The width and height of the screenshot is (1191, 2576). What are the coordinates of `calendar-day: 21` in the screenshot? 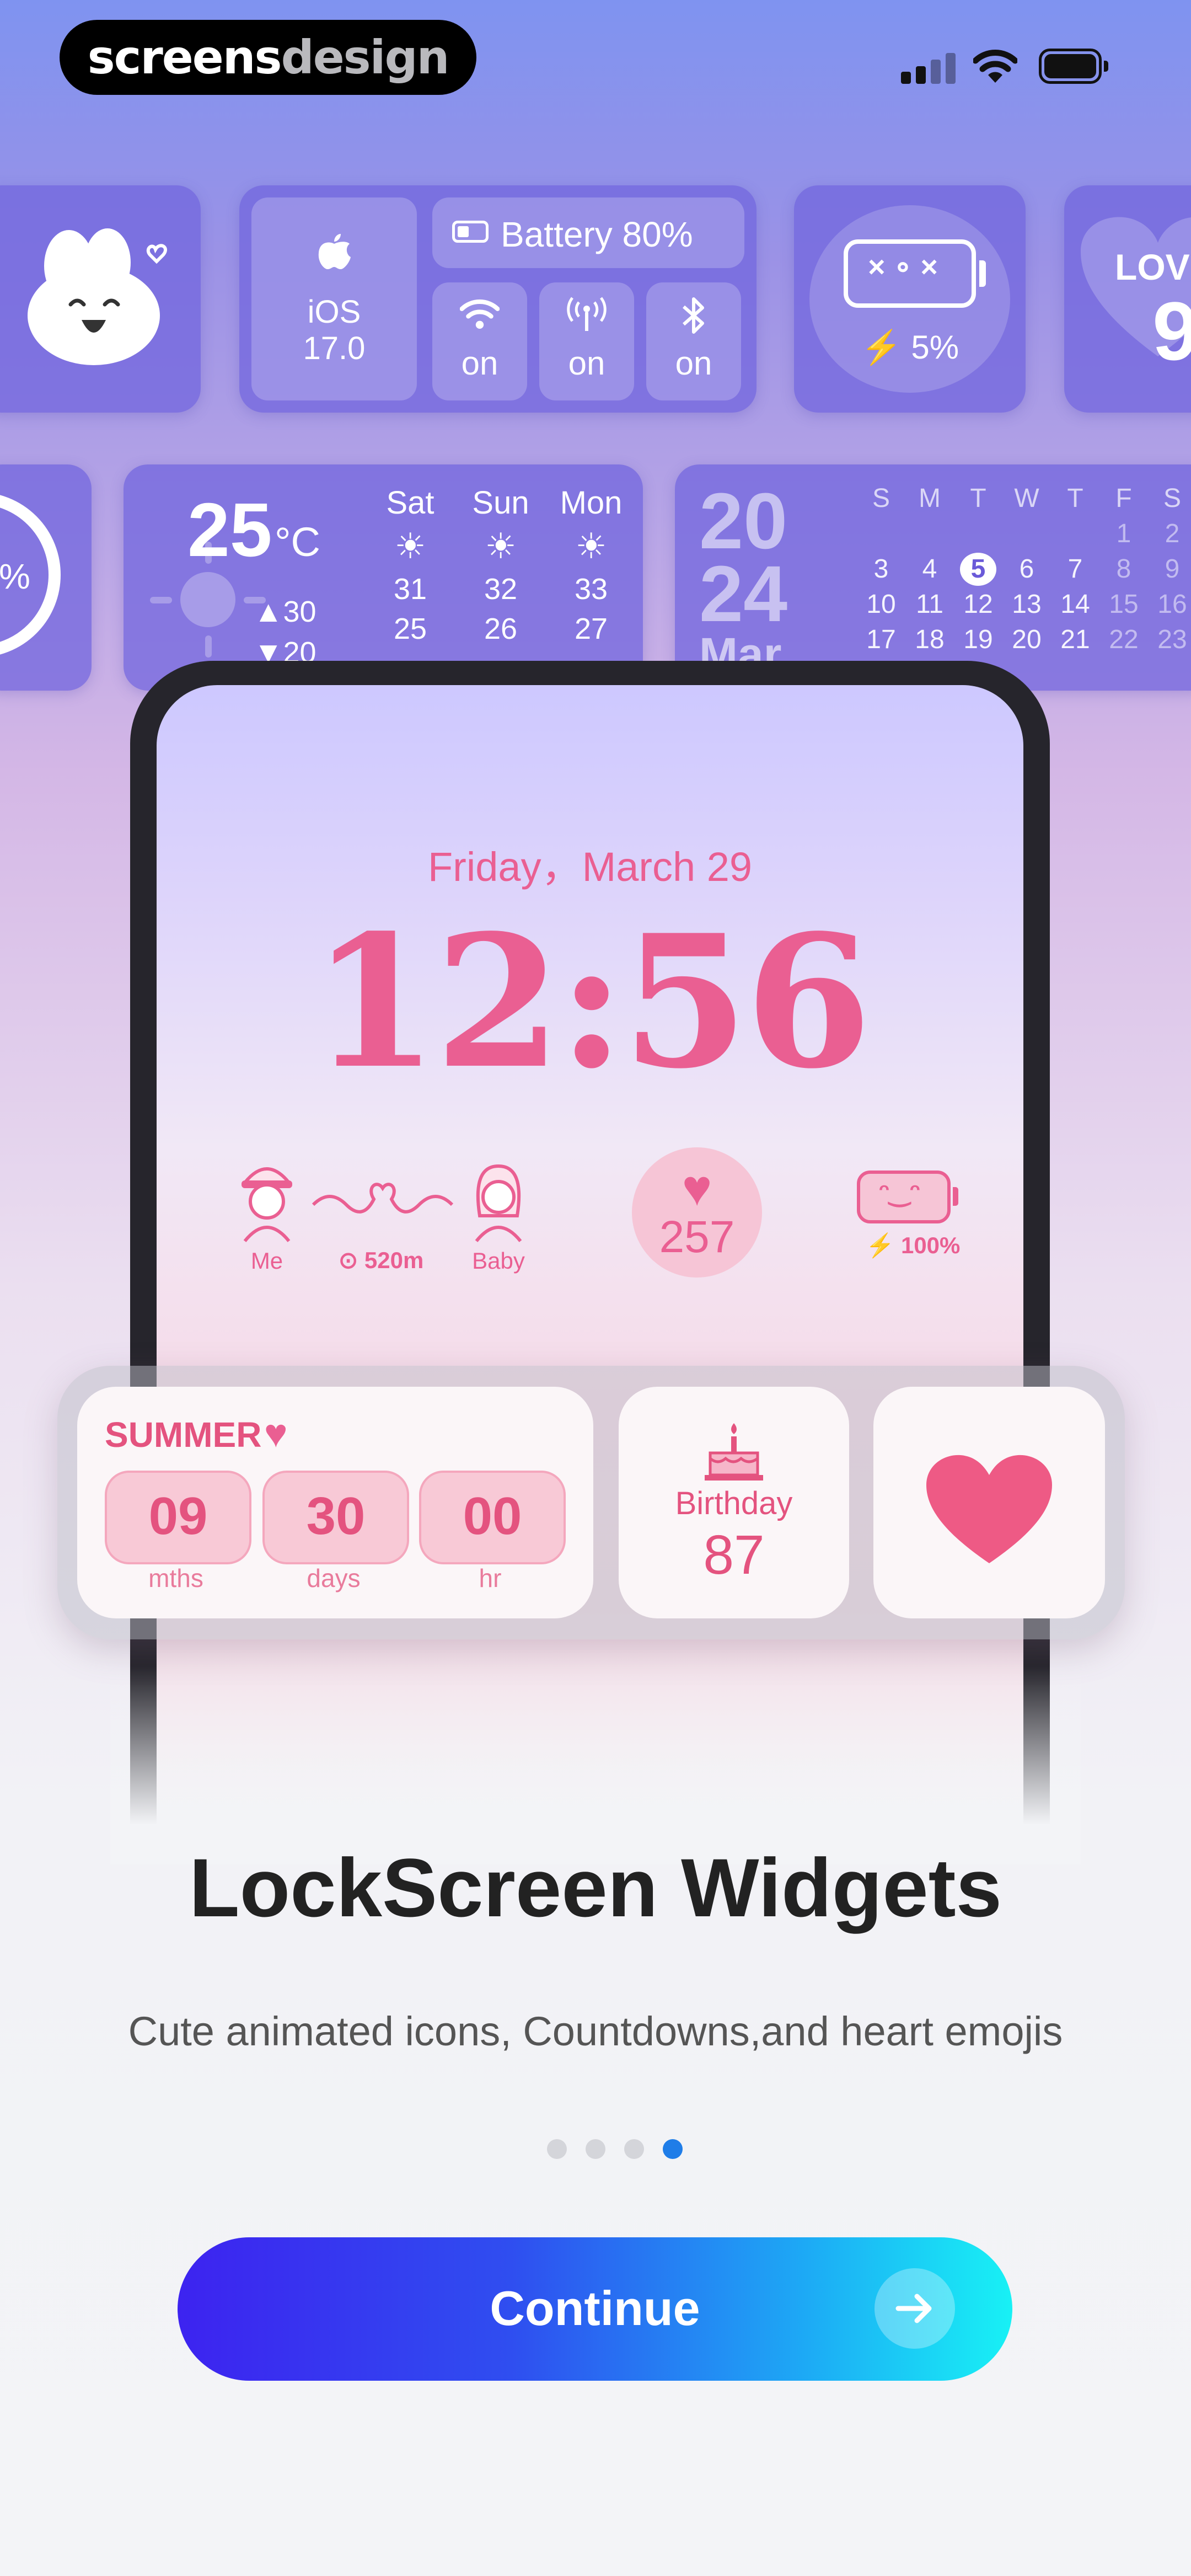 It's located at (1075, 639).